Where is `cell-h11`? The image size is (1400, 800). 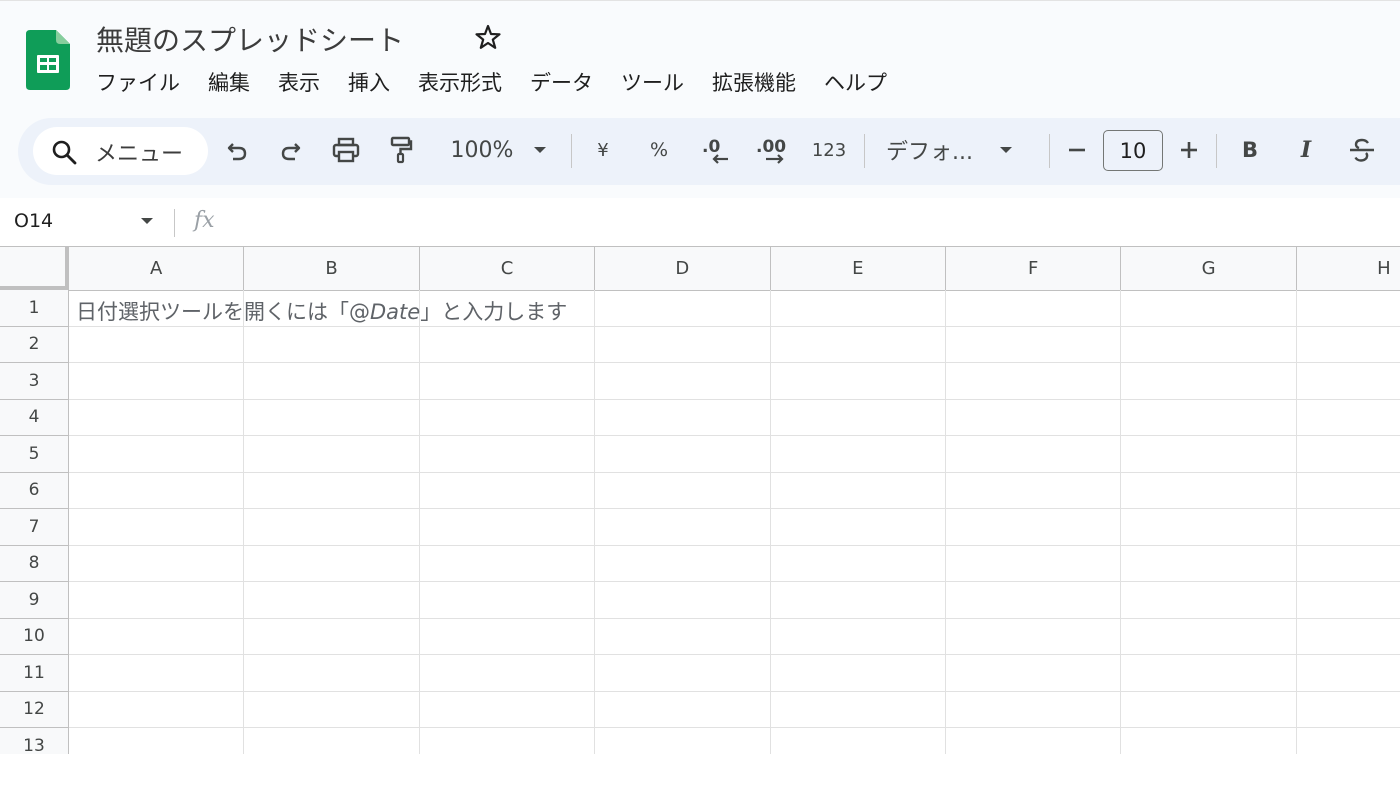
cell-h11 is located at coordinates (1348, 673).